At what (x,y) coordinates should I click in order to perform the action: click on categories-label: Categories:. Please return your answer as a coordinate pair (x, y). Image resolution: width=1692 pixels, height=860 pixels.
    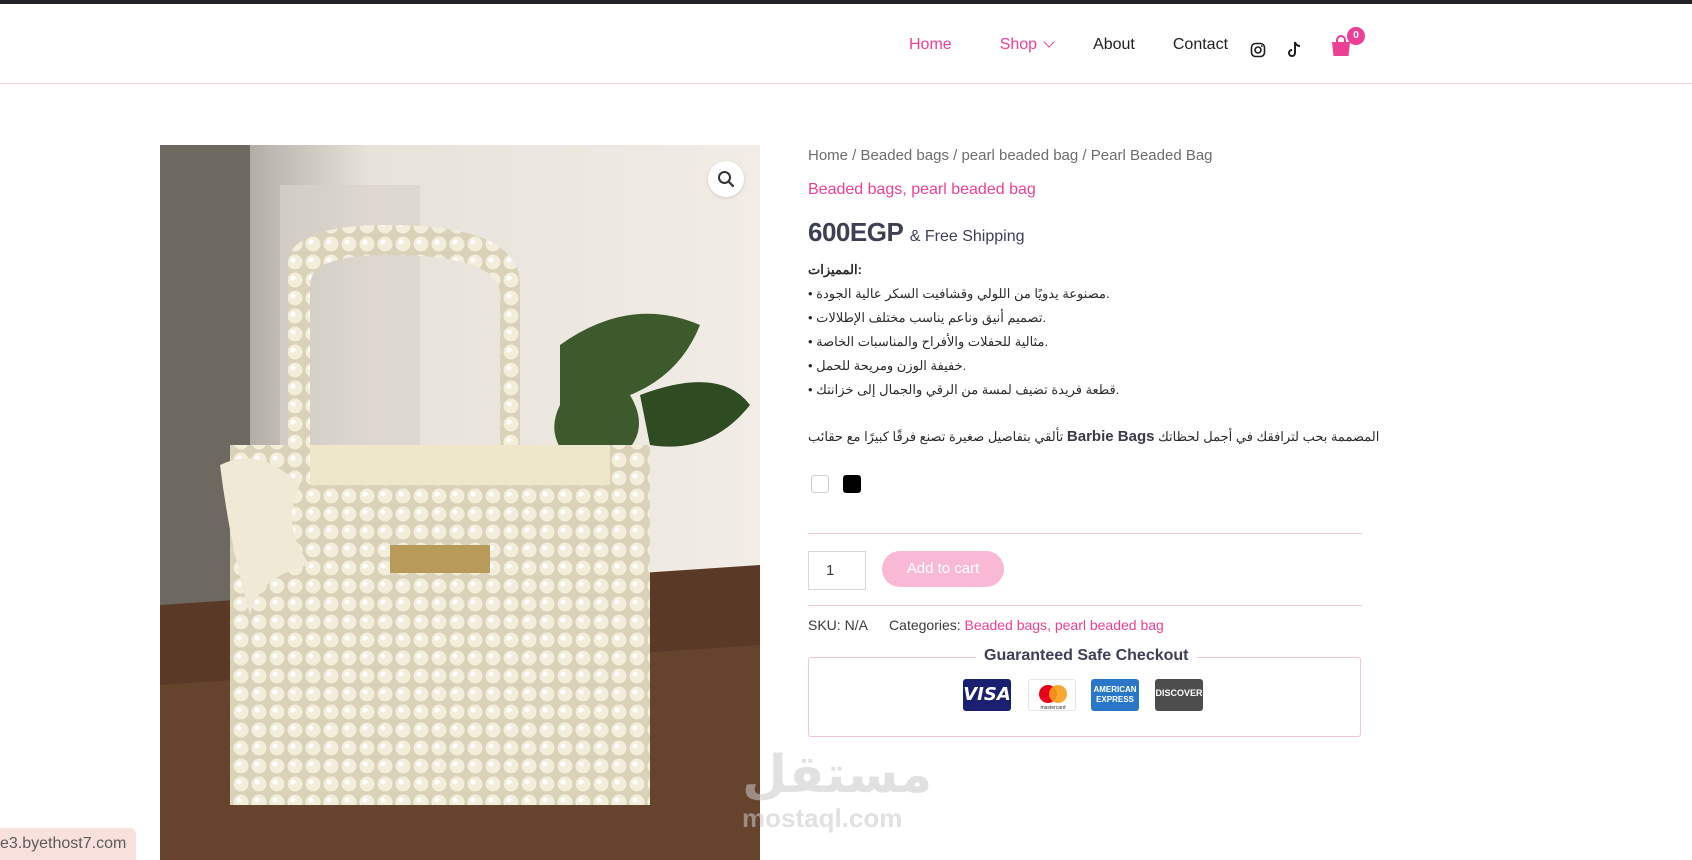
    Looking at the image, I should click on (925, 625).